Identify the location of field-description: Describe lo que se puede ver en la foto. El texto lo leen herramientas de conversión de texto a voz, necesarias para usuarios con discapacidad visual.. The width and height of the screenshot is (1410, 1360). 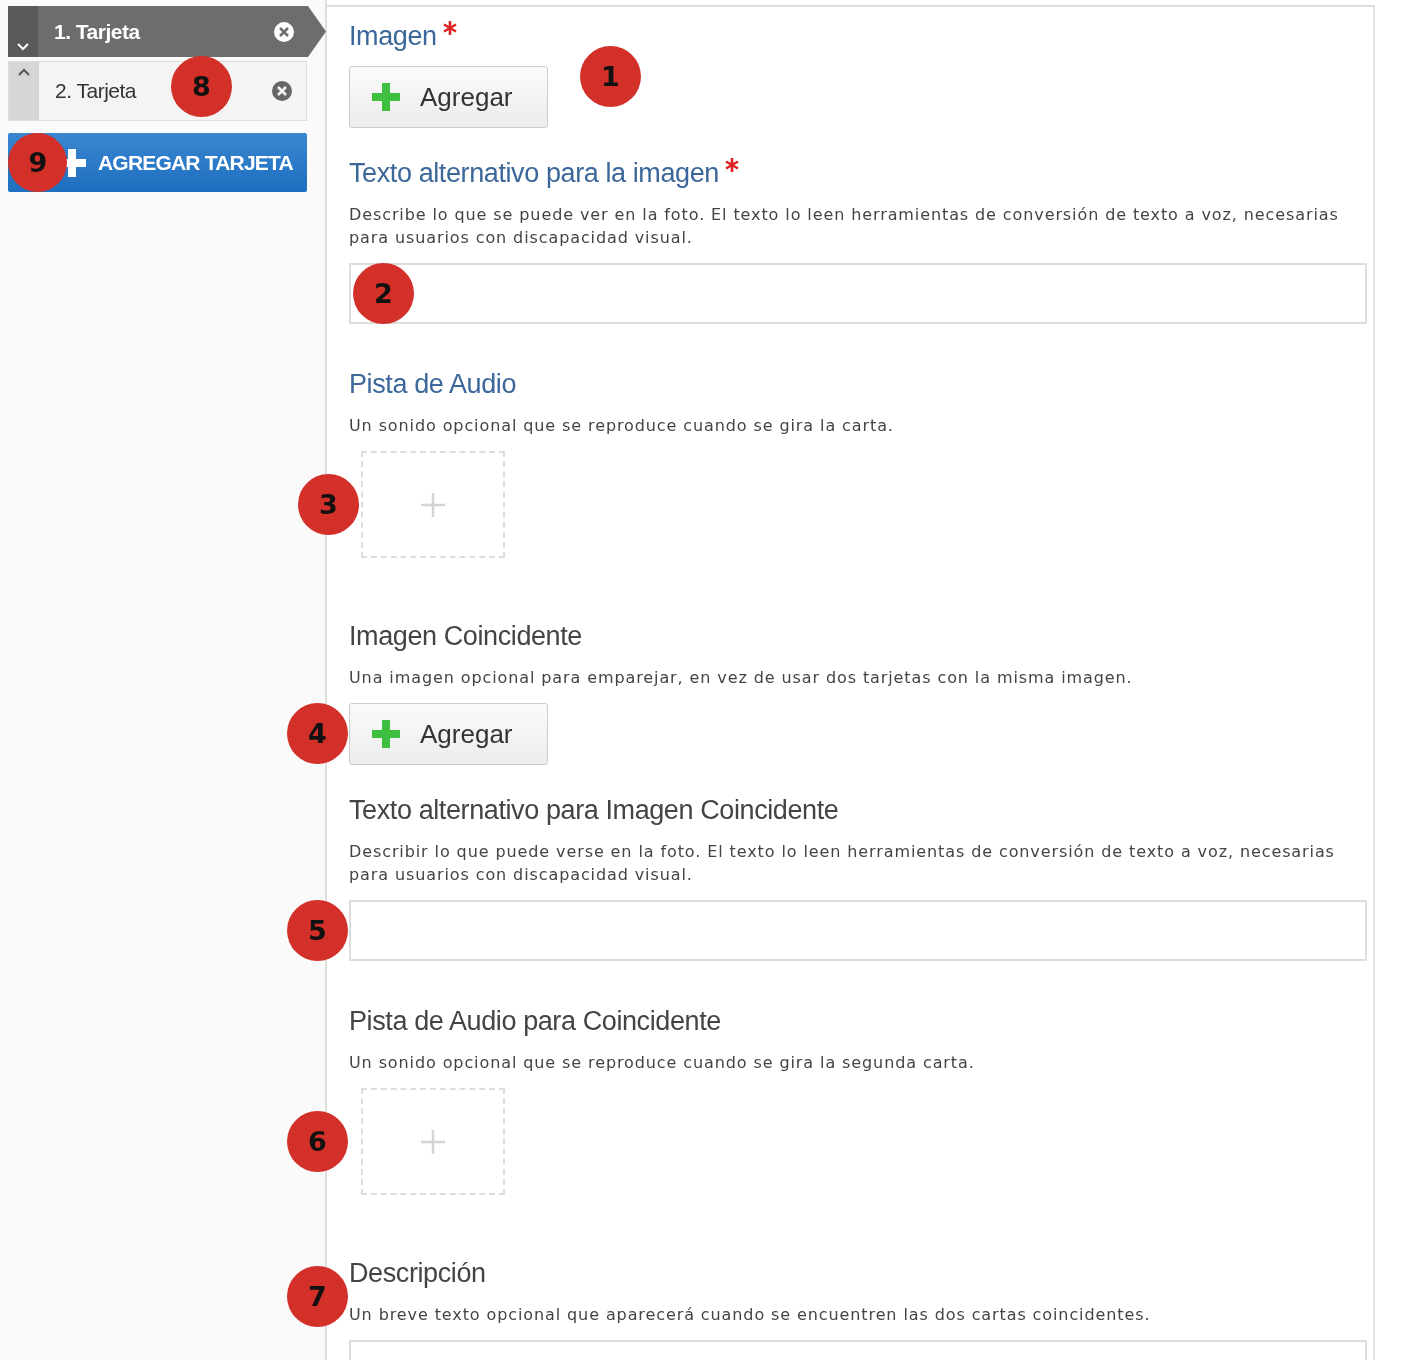
(844, 226).